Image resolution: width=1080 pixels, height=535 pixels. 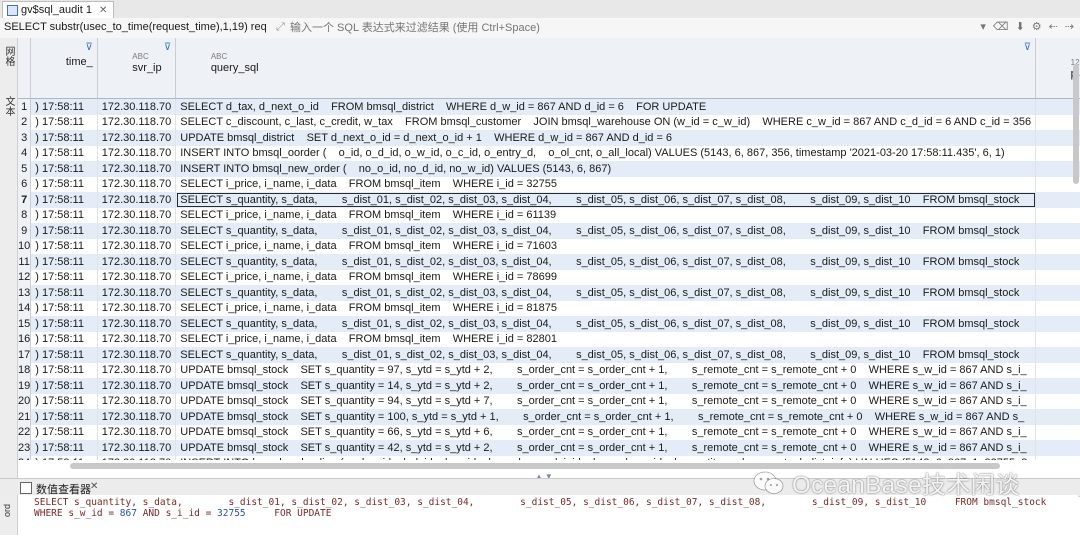 I want to click on column-header-query-sql: ABC query_sql ⊽, so click(x=606, y=68).